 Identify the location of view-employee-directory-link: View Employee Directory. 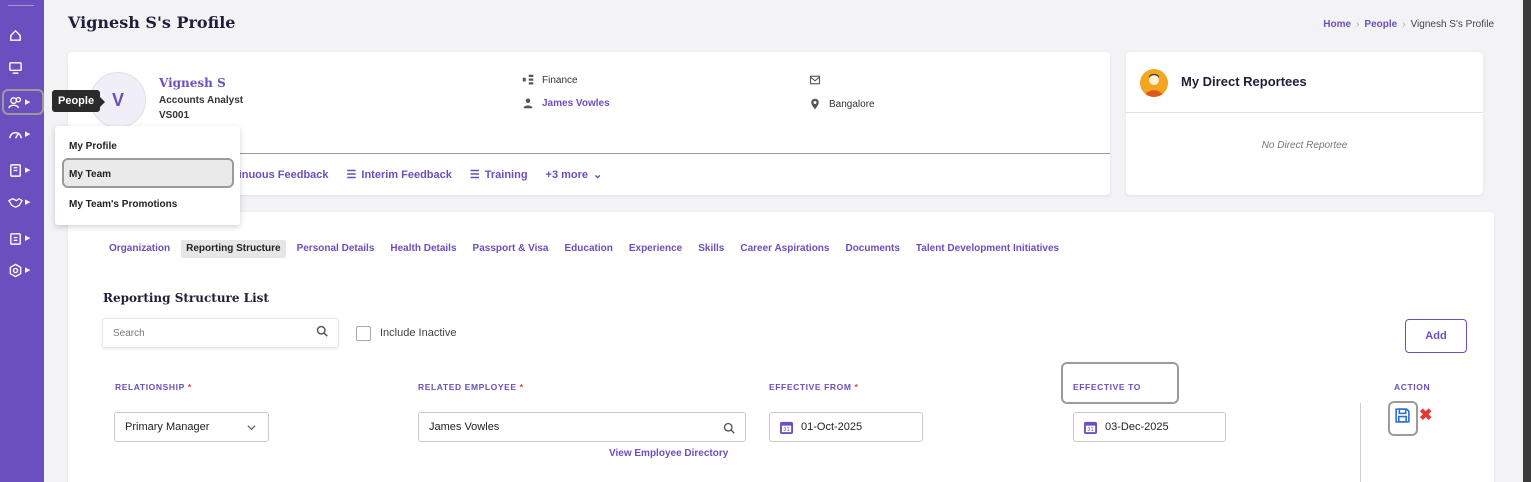
(668, 453).